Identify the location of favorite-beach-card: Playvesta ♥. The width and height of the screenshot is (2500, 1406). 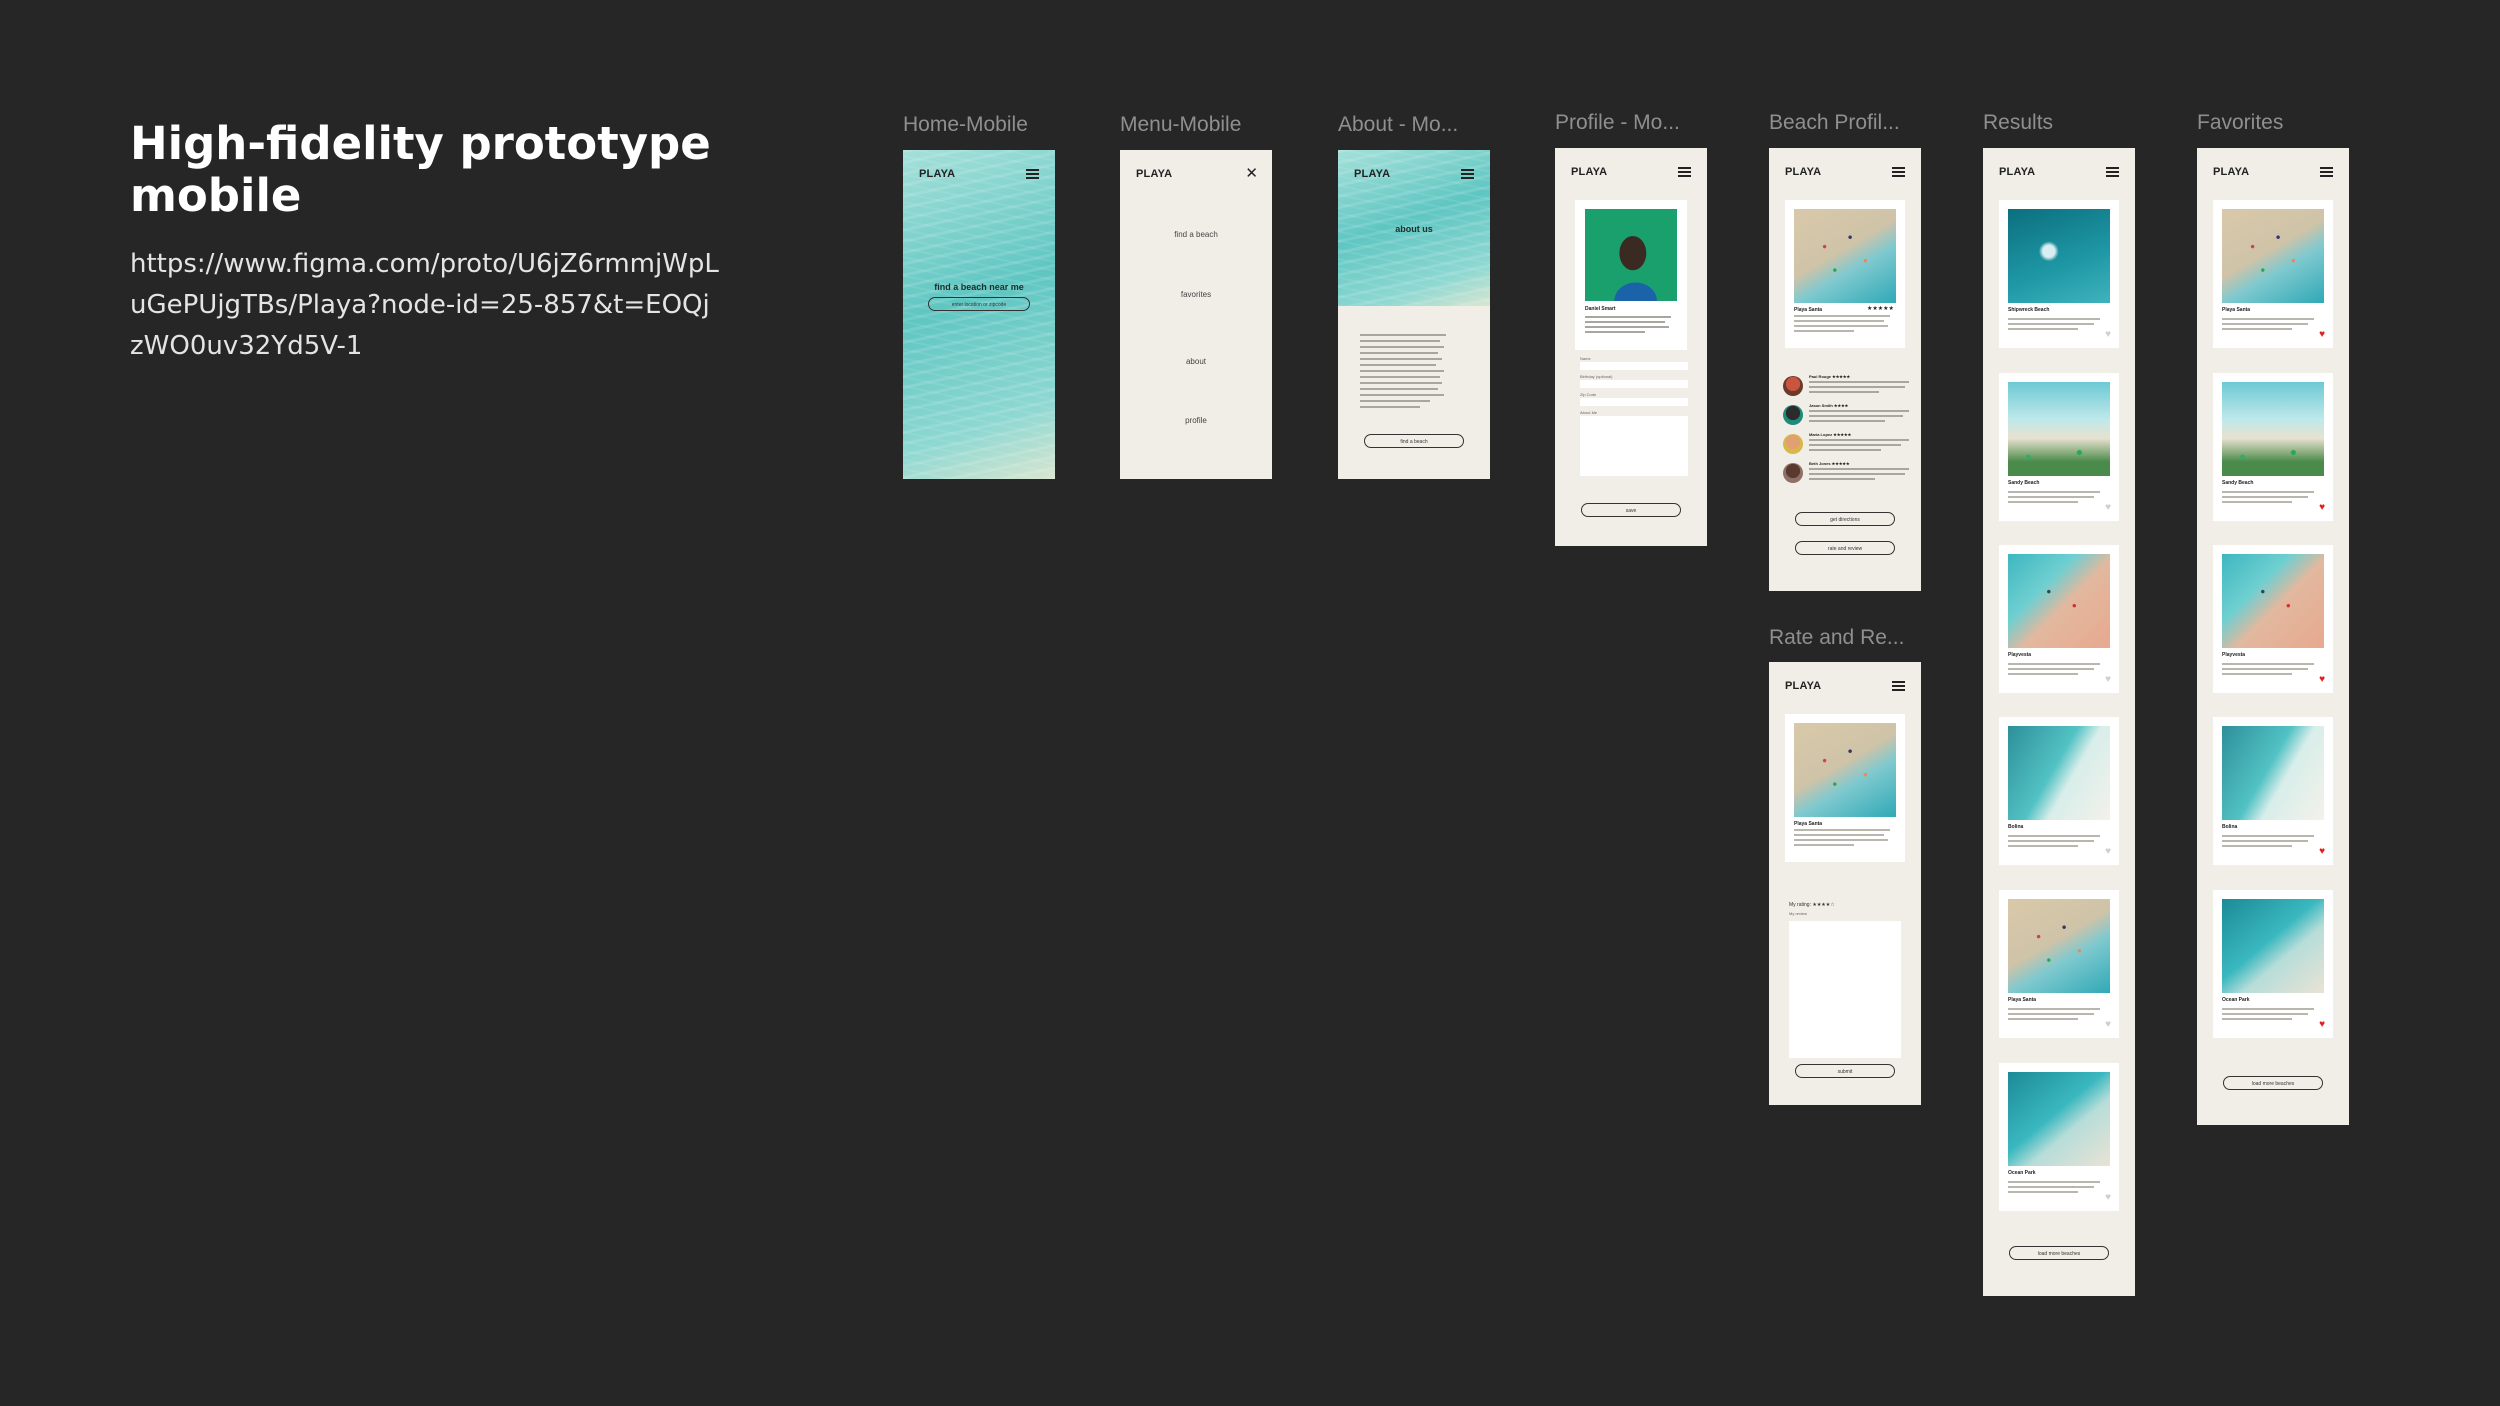
(2273, 619).